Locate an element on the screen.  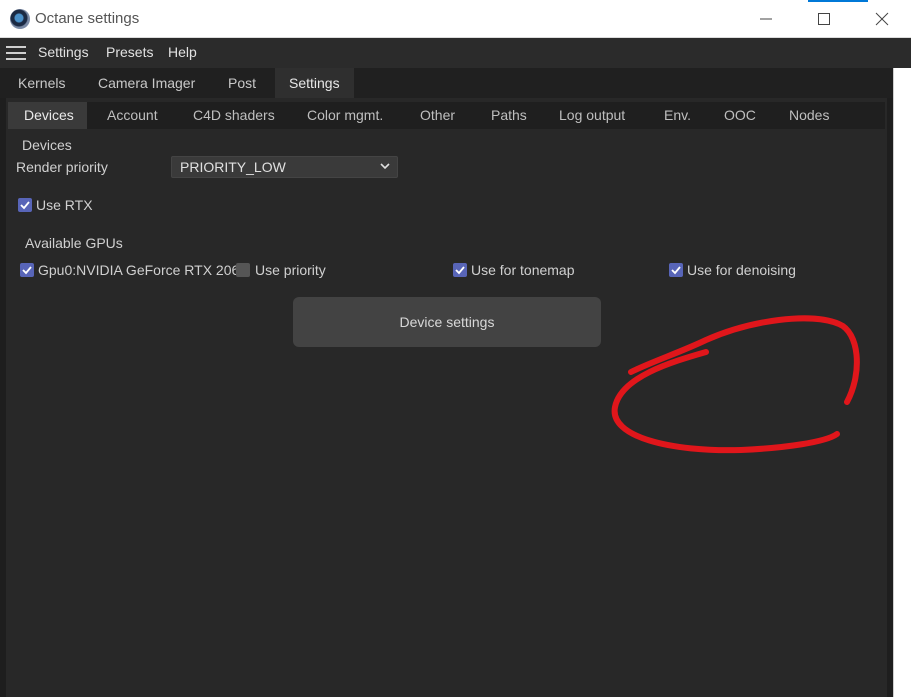
use-for-denoising-checkbox is located at coordinates (676, 270).